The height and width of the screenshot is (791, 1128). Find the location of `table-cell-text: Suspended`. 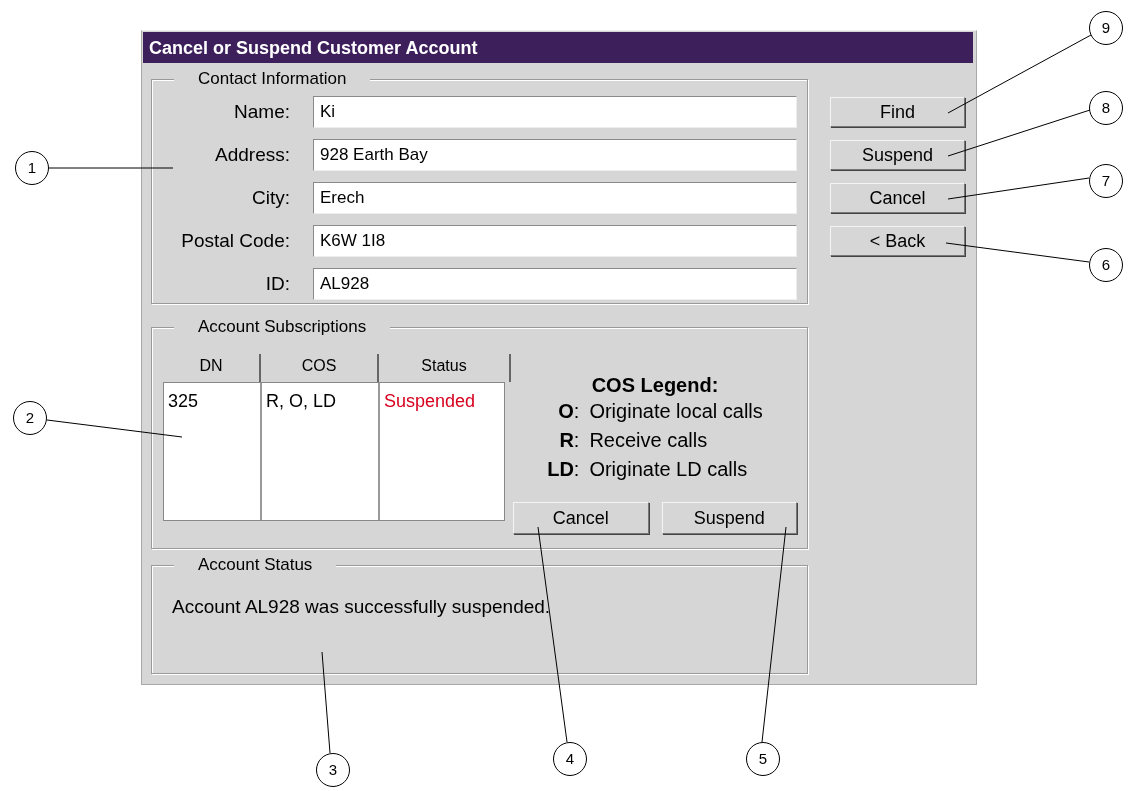

table-cell-text: Suspended is located at coordinates (430, 401).